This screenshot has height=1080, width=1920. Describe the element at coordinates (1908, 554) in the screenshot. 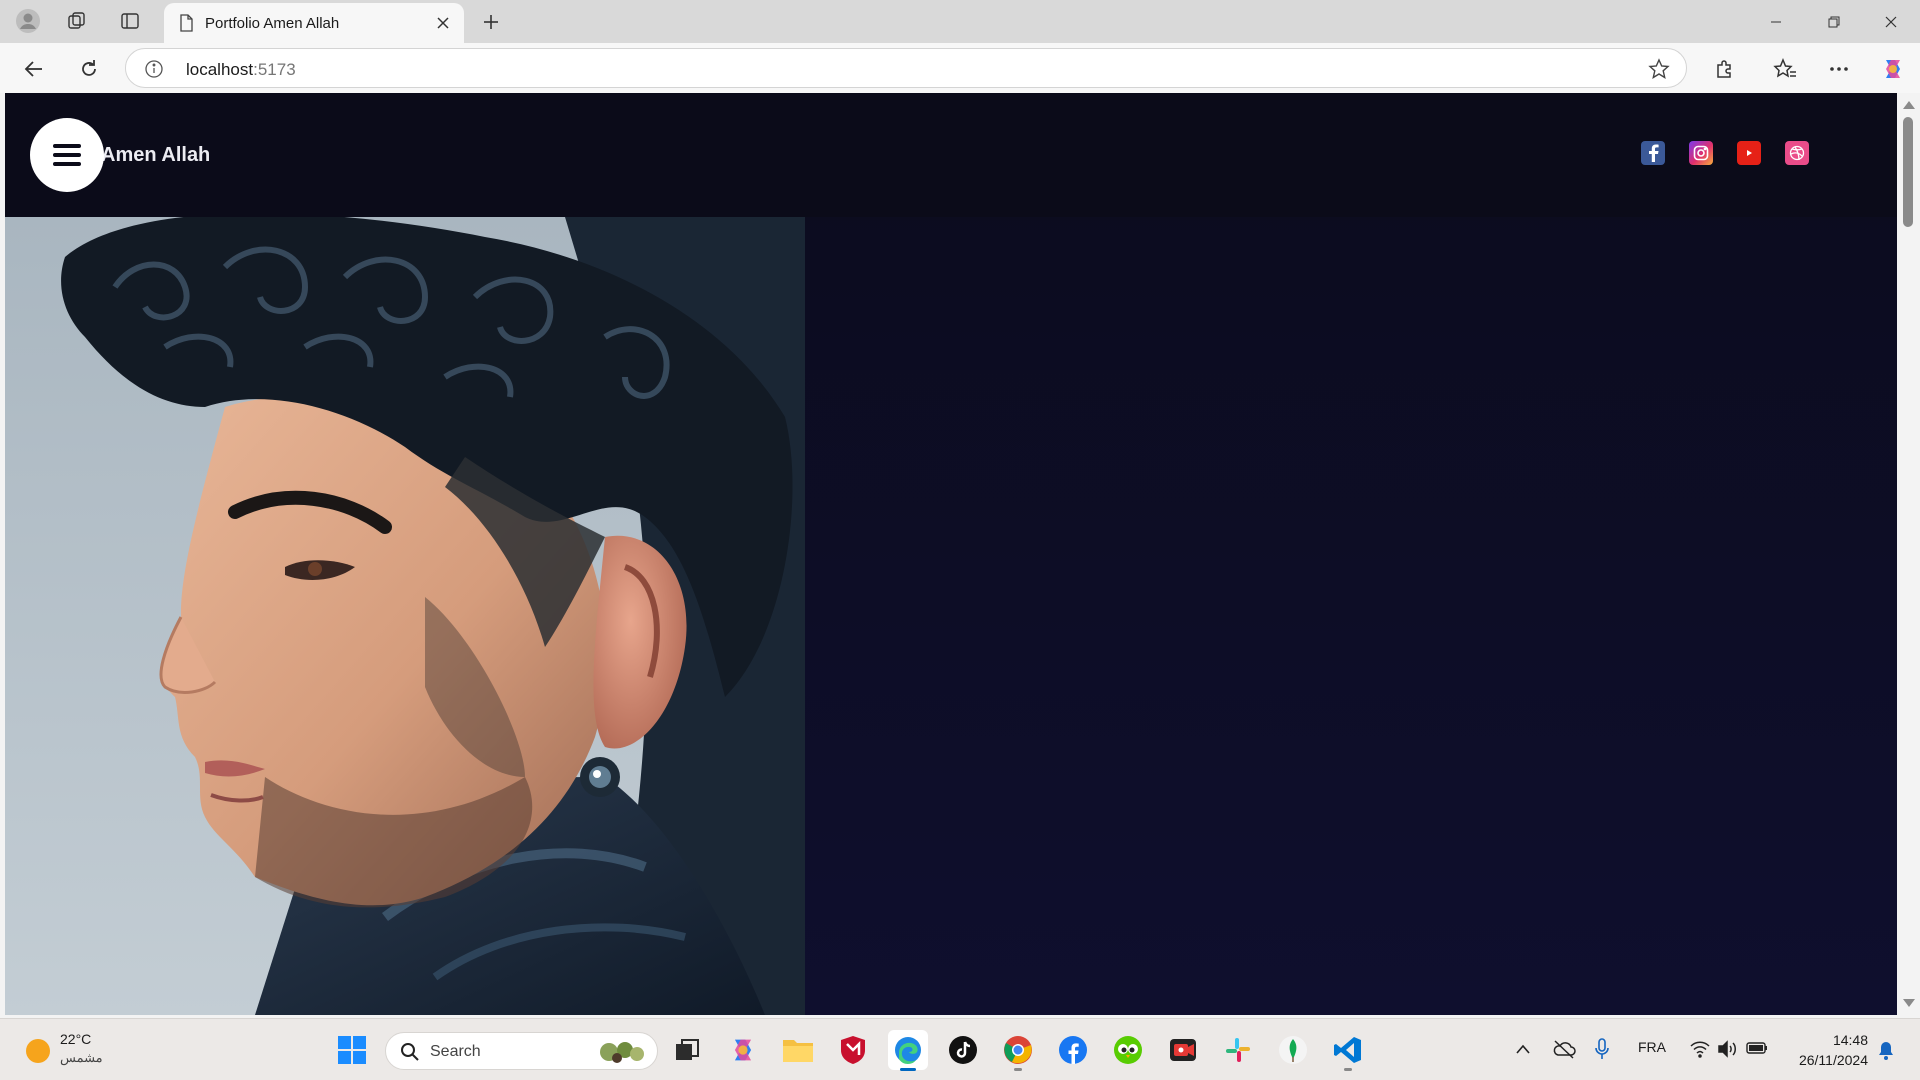

I see `page-scrollbar` at that location.